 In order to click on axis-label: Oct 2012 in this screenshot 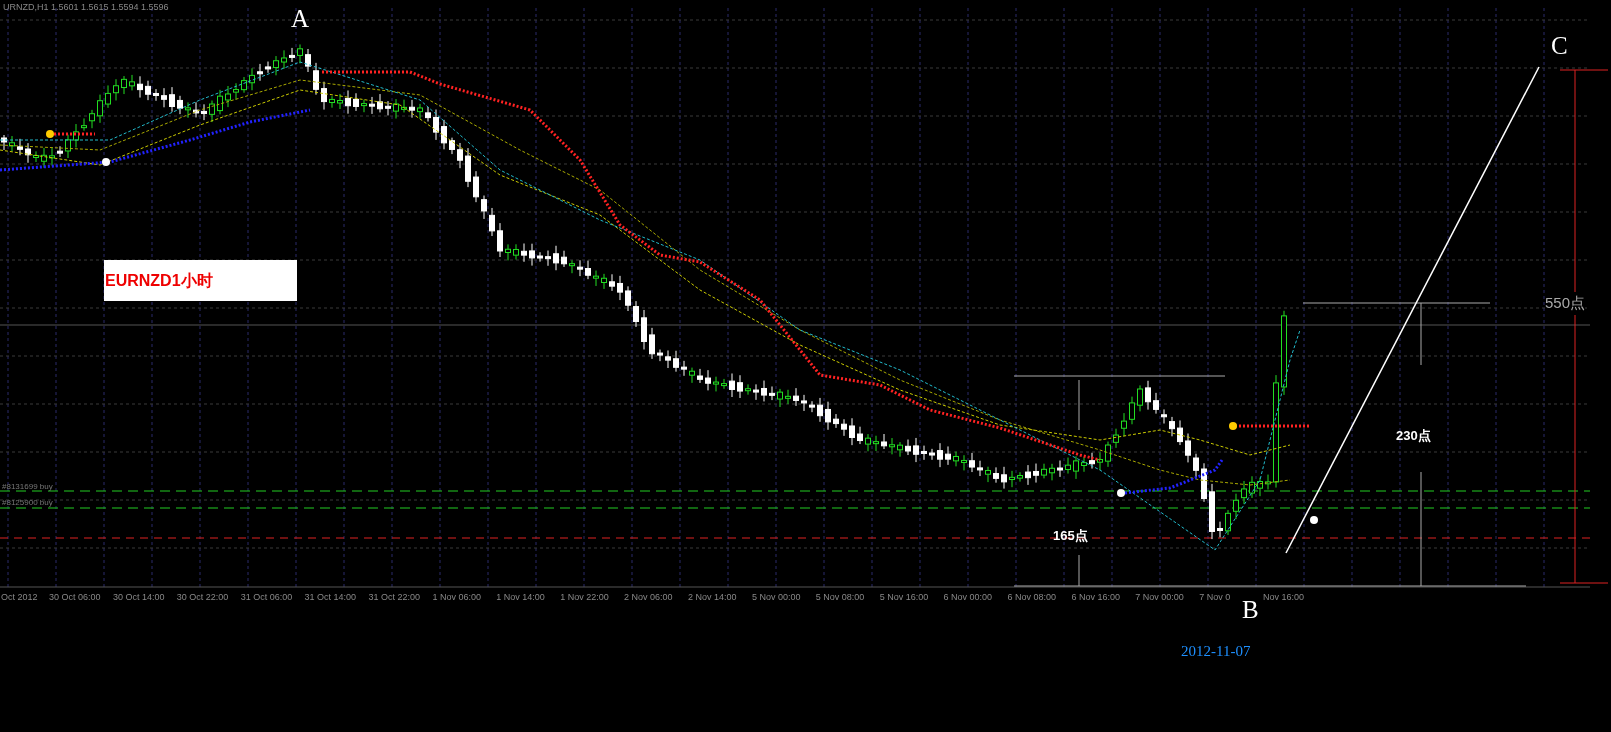, I will do `click(19, 597)`.